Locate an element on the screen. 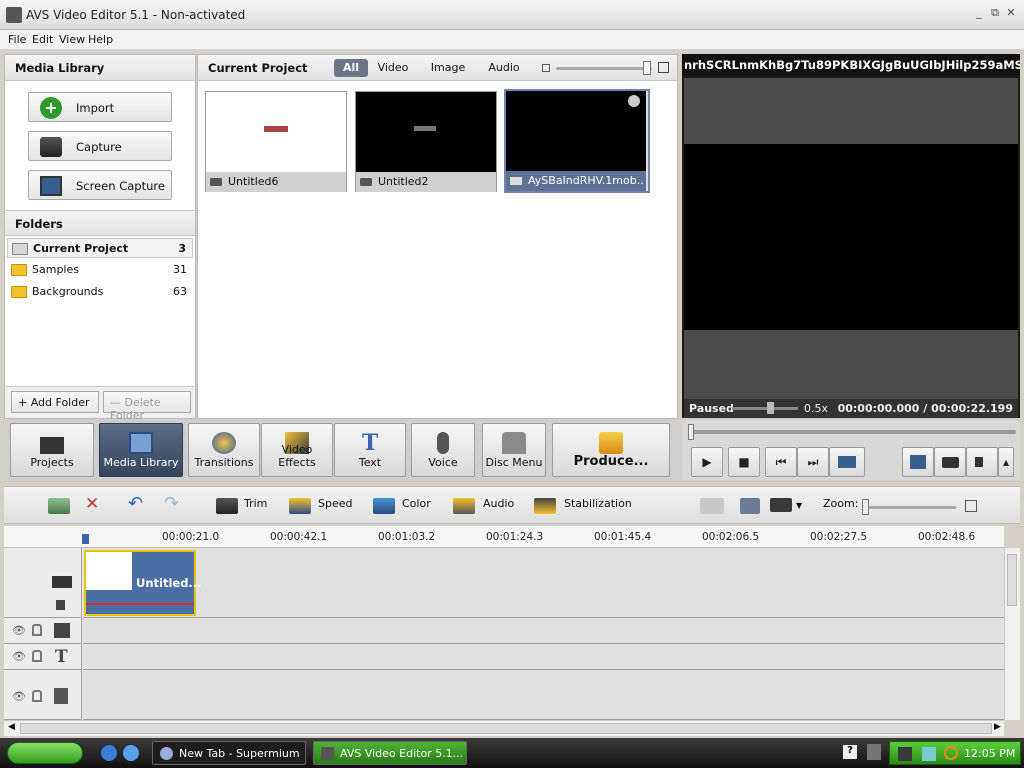 The width and height of the screenshot is (1024, 768). text-track is located at coordinates (544, 657).